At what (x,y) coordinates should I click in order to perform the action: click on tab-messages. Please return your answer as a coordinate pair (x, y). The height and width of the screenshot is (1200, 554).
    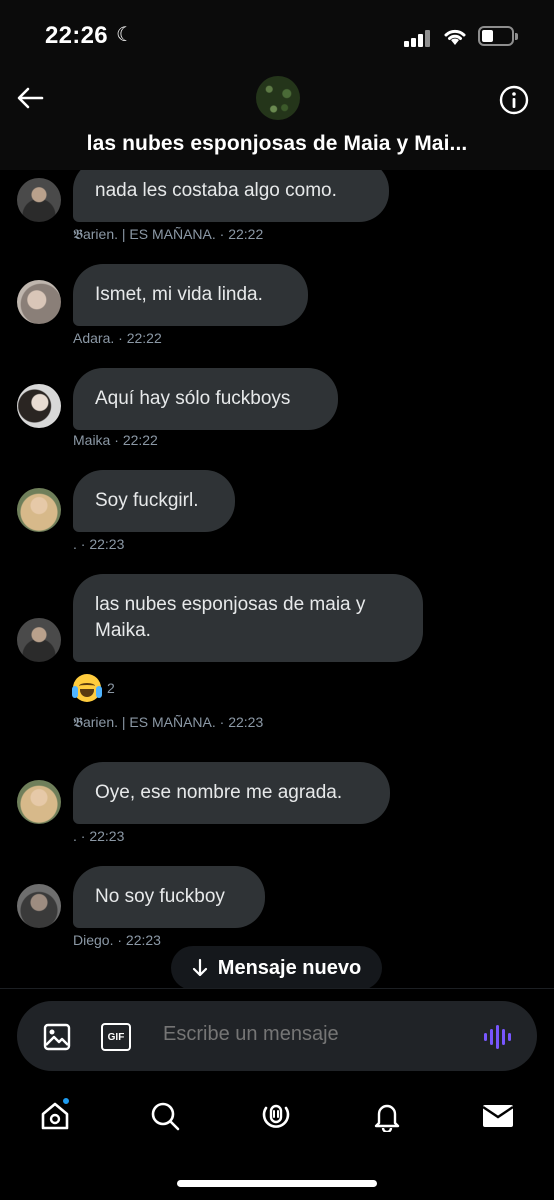
    Looking at the image, I should click on (498, 1116).